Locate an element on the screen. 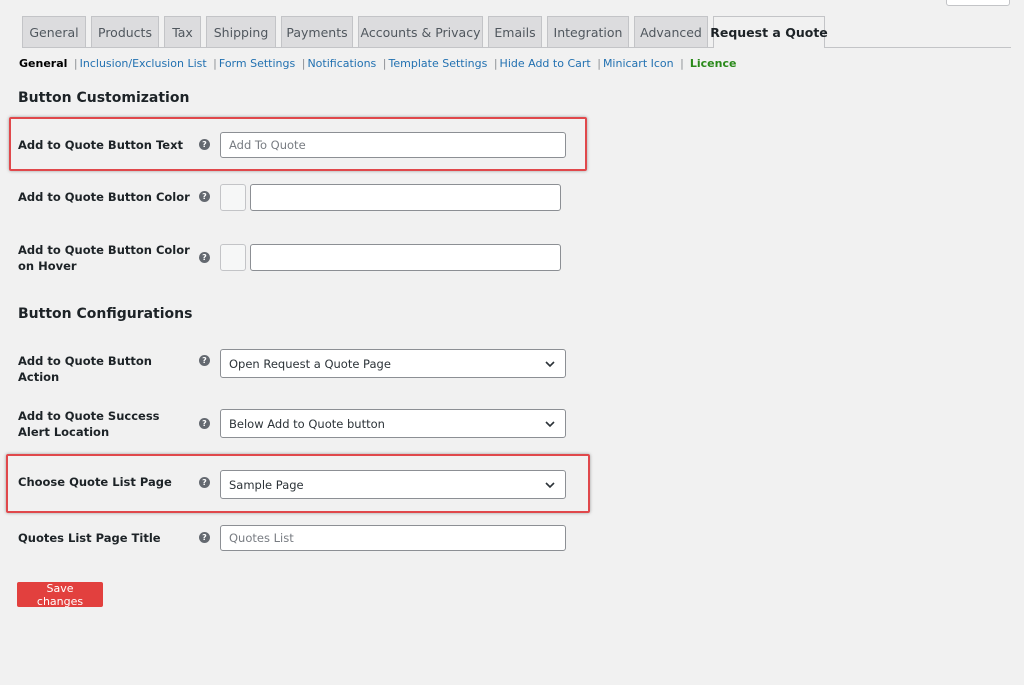 The image size is (1024, 685). success-alert-location-select: Below Add to Quote button is located at coordinates (393, 423).